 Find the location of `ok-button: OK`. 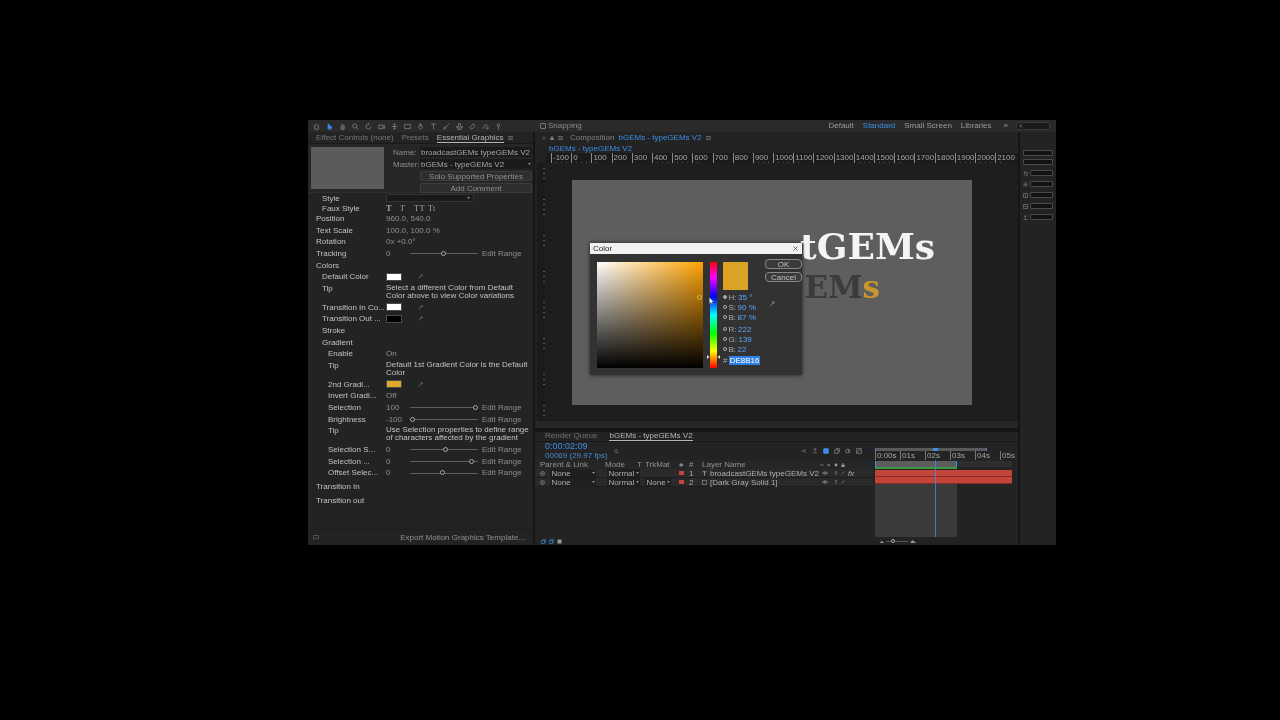

ok-button: OK is located at coordinates (783, 264).